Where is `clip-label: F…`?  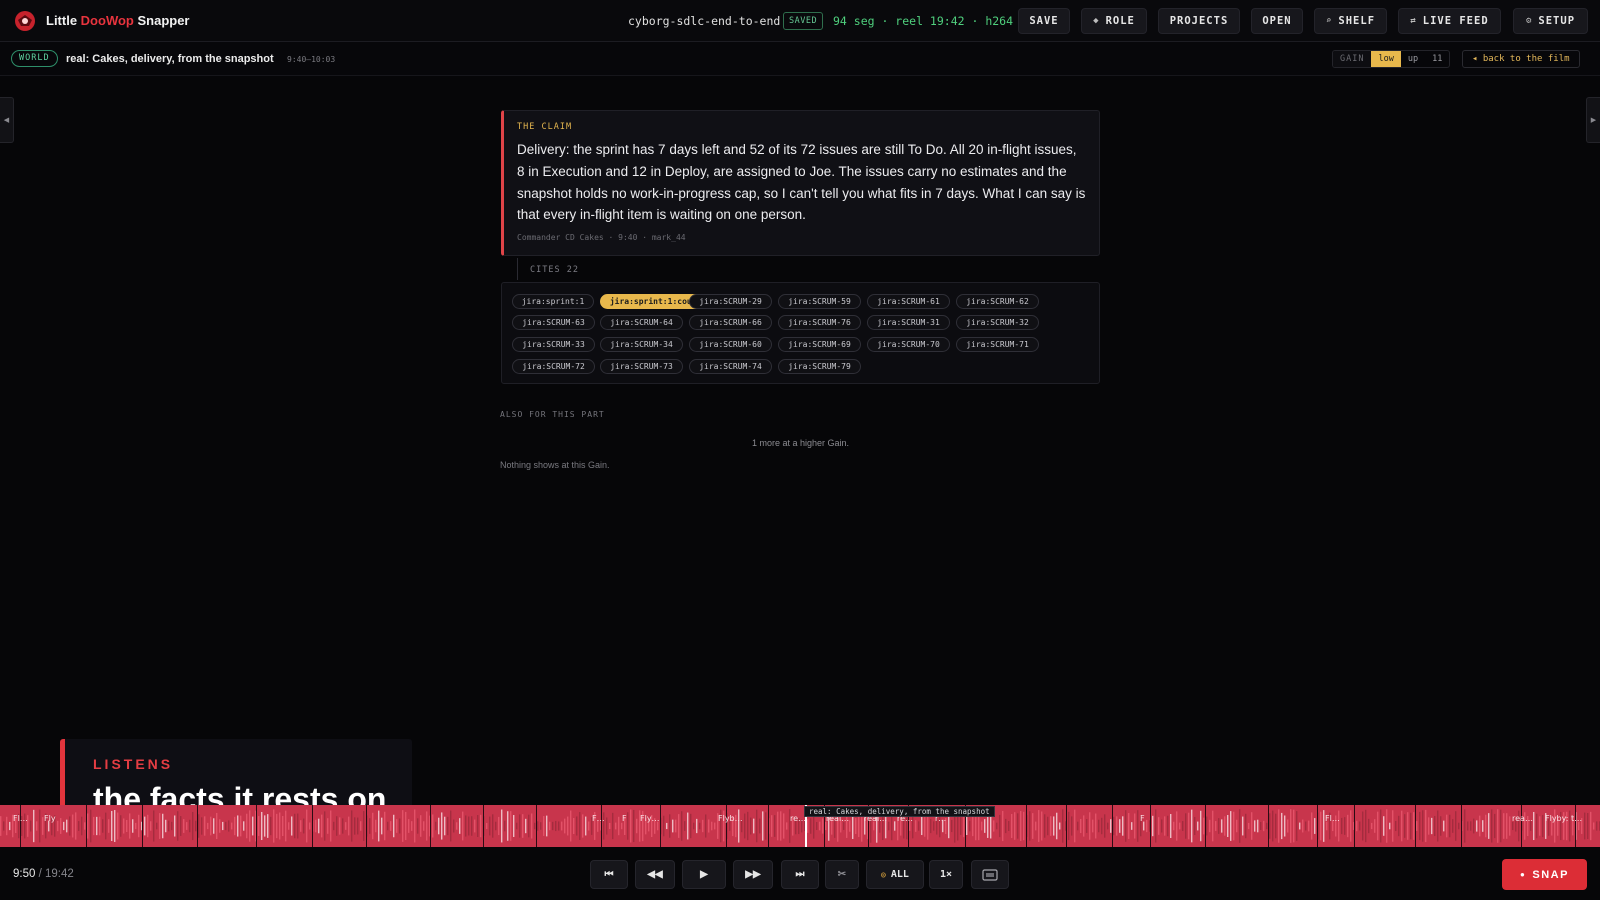
clip-label: F… is located at coordinates (598, 818).